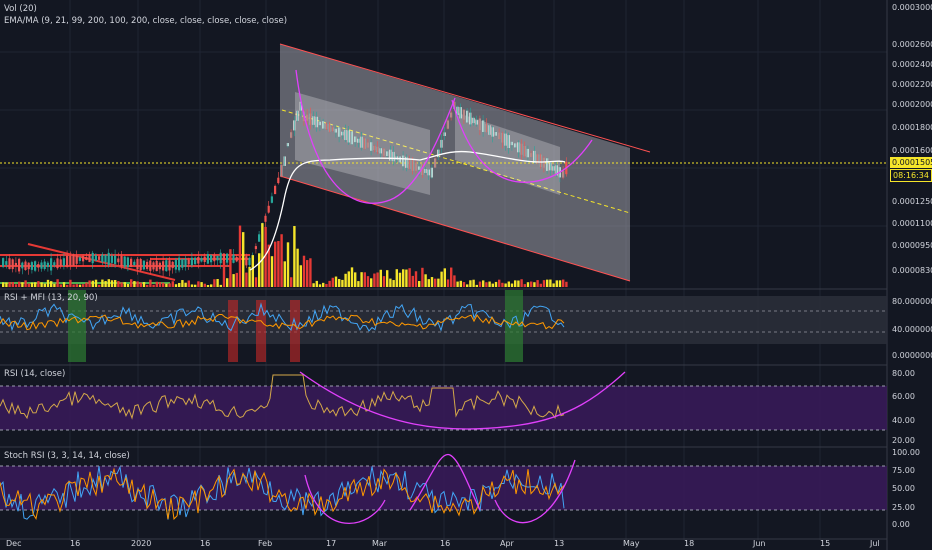 This screenshot has width=932, height=550. I want to click on x_ticks-tick: 13, so click(559, 543).